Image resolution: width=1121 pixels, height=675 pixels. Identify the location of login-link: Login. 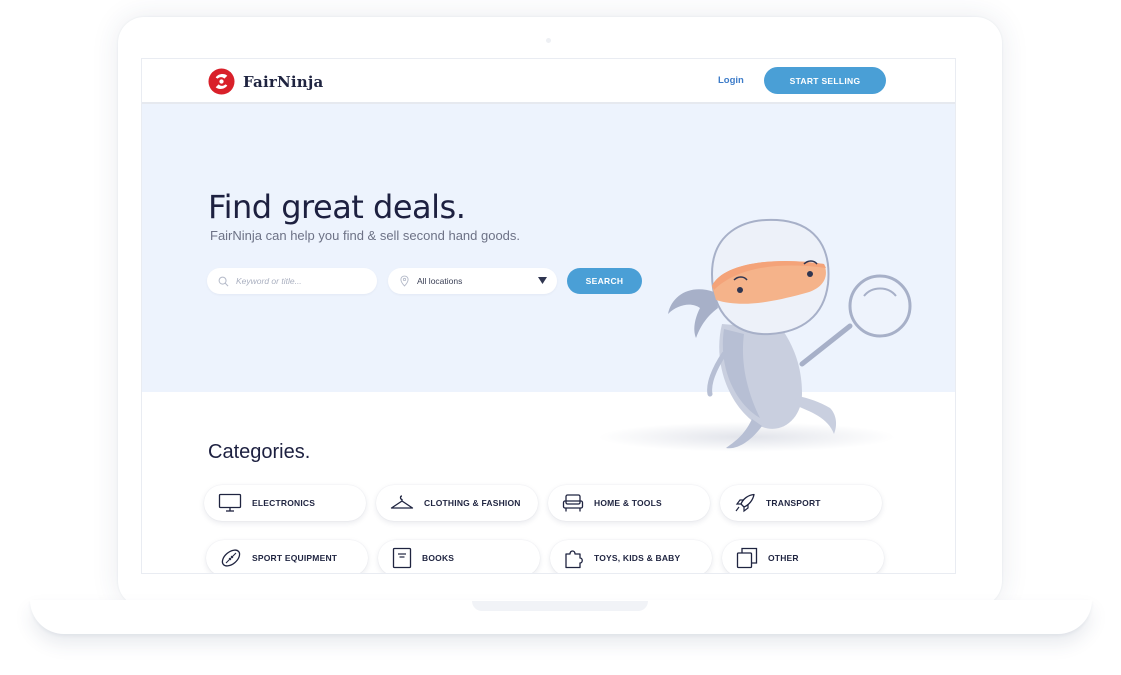
(731, 80).